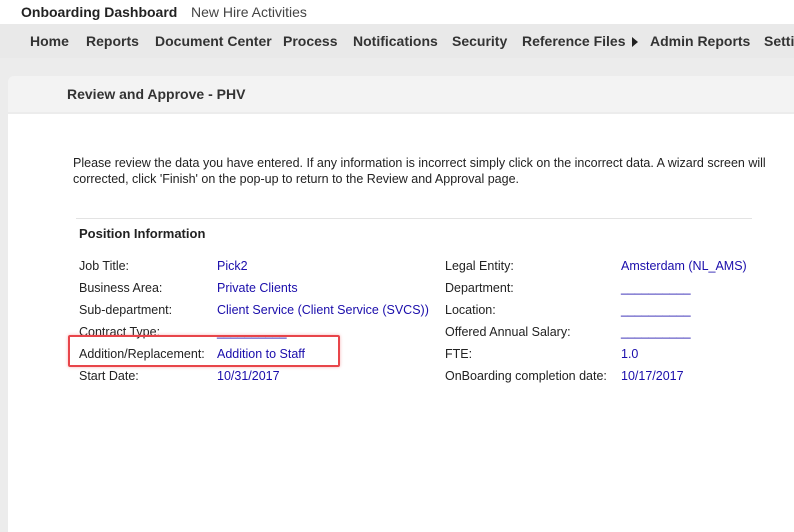 The height and width of the screenshot is (532, 794). I want to click on page-title: Review and Approve - PHV, so click(156, 94).